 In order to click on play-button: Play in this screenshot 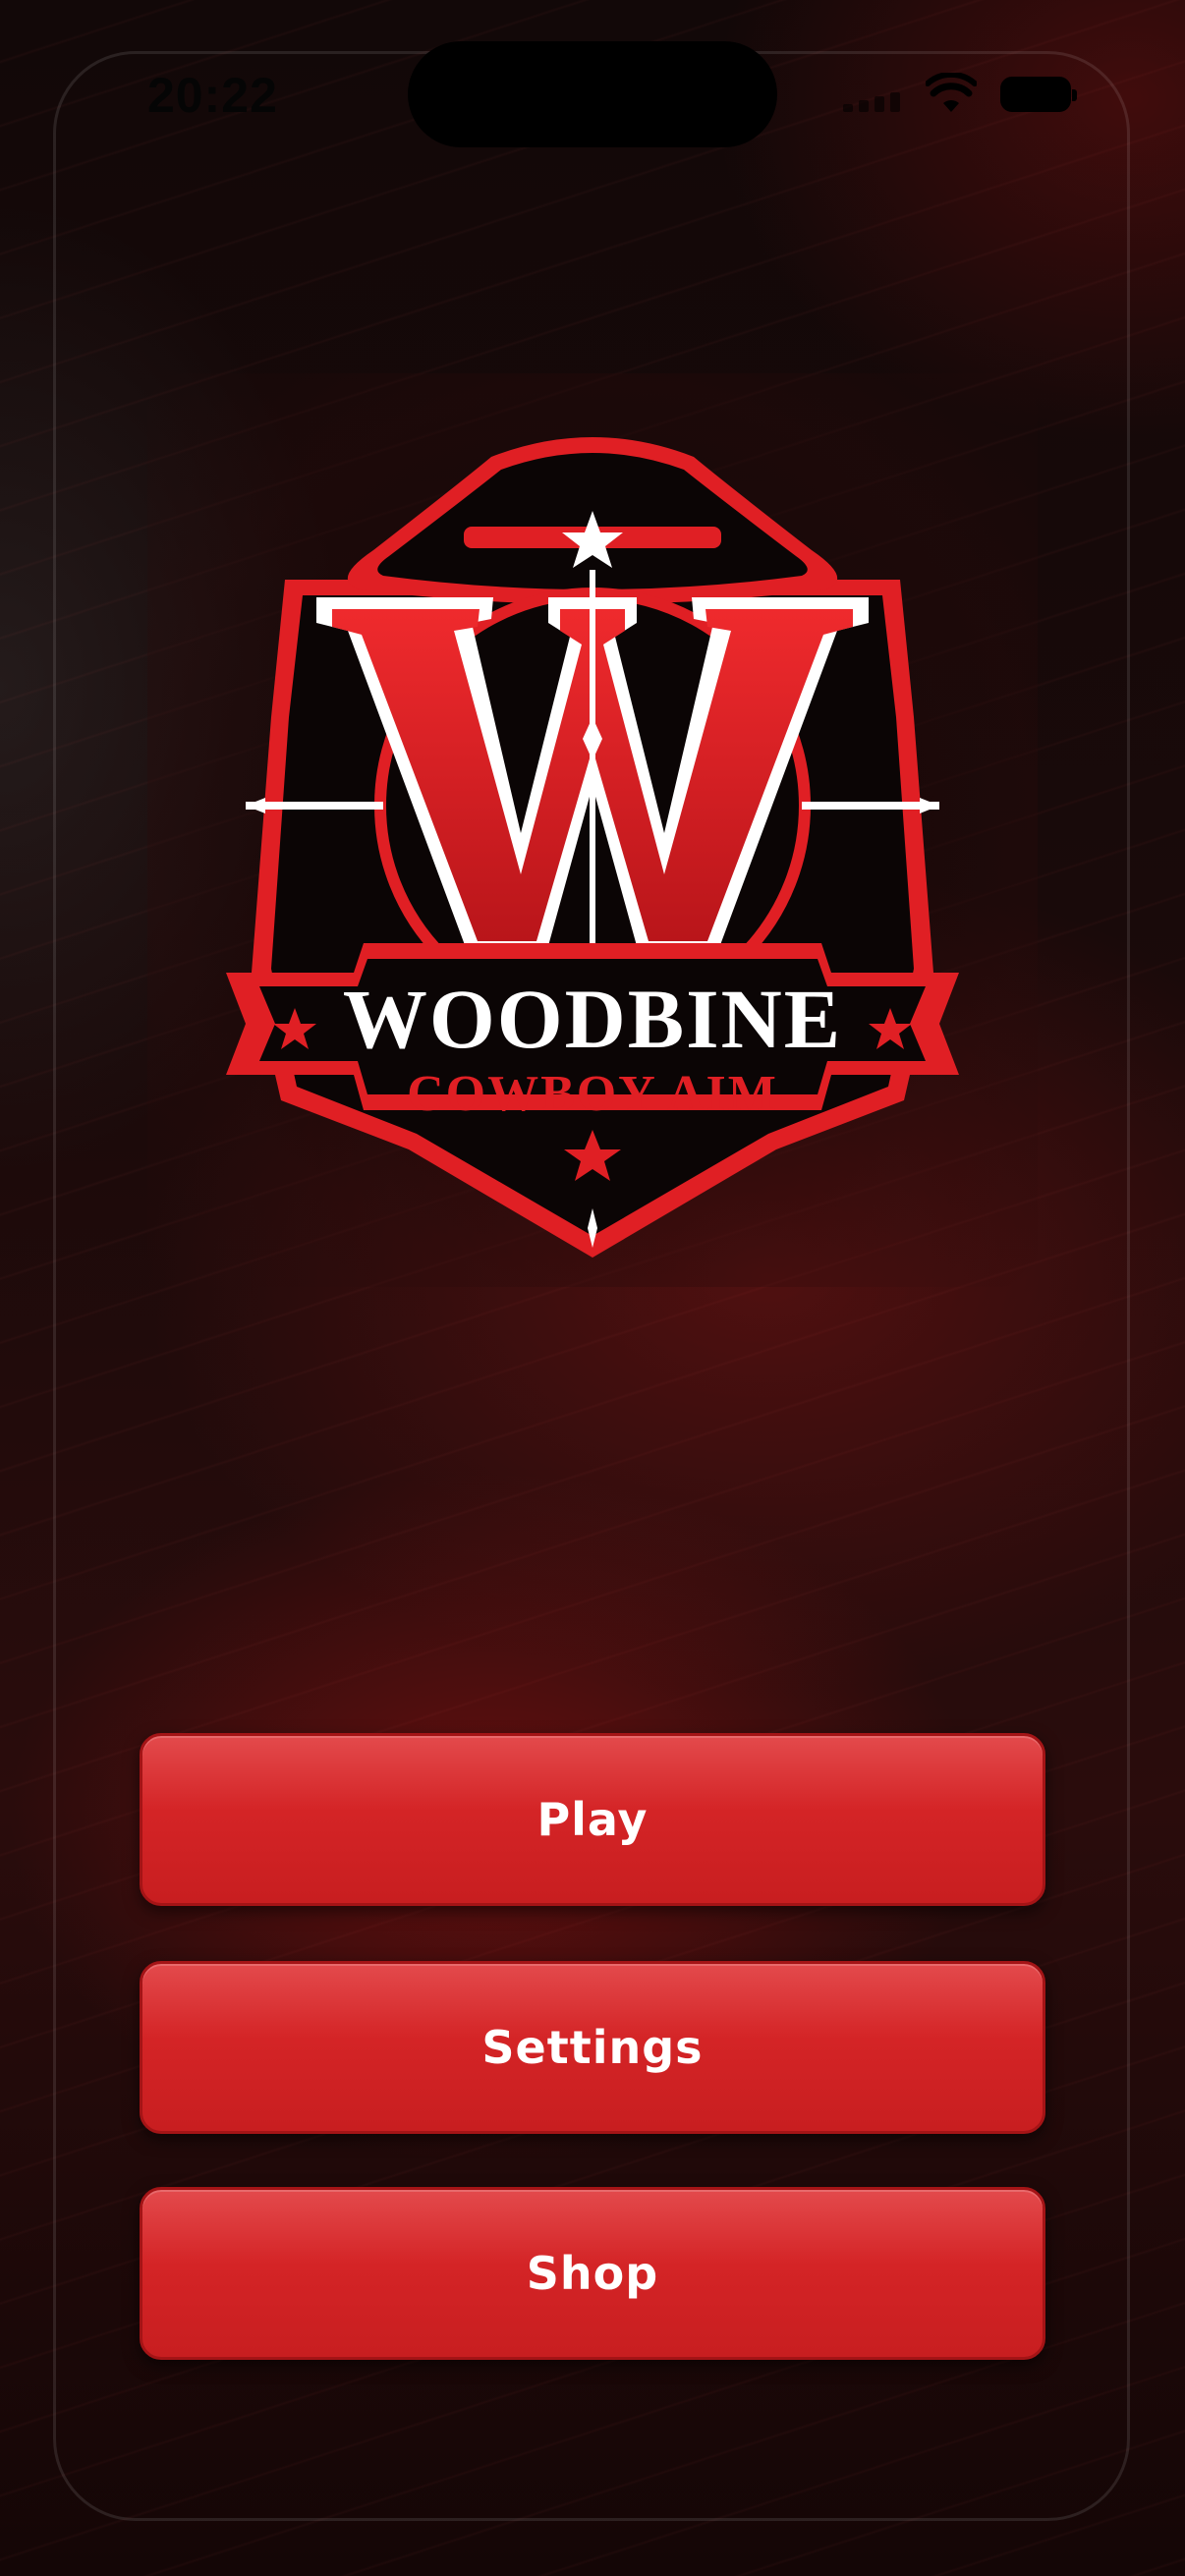, I will do `click(592, 1819)`.